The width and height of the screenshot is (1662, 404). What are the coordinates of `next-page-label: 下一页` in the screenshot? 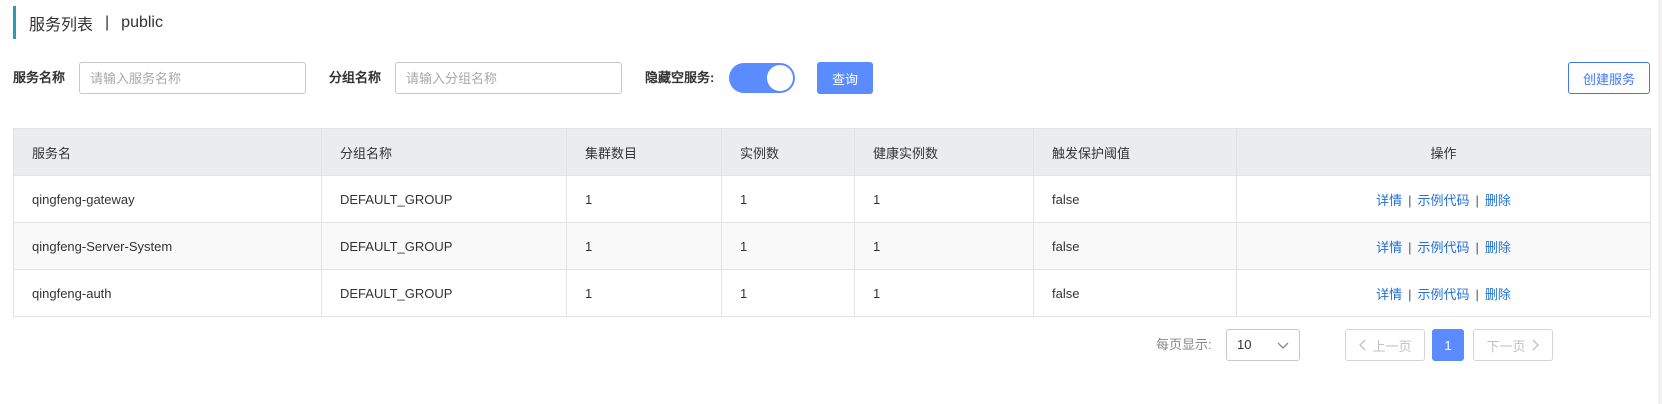 It's located at (1506, 346).